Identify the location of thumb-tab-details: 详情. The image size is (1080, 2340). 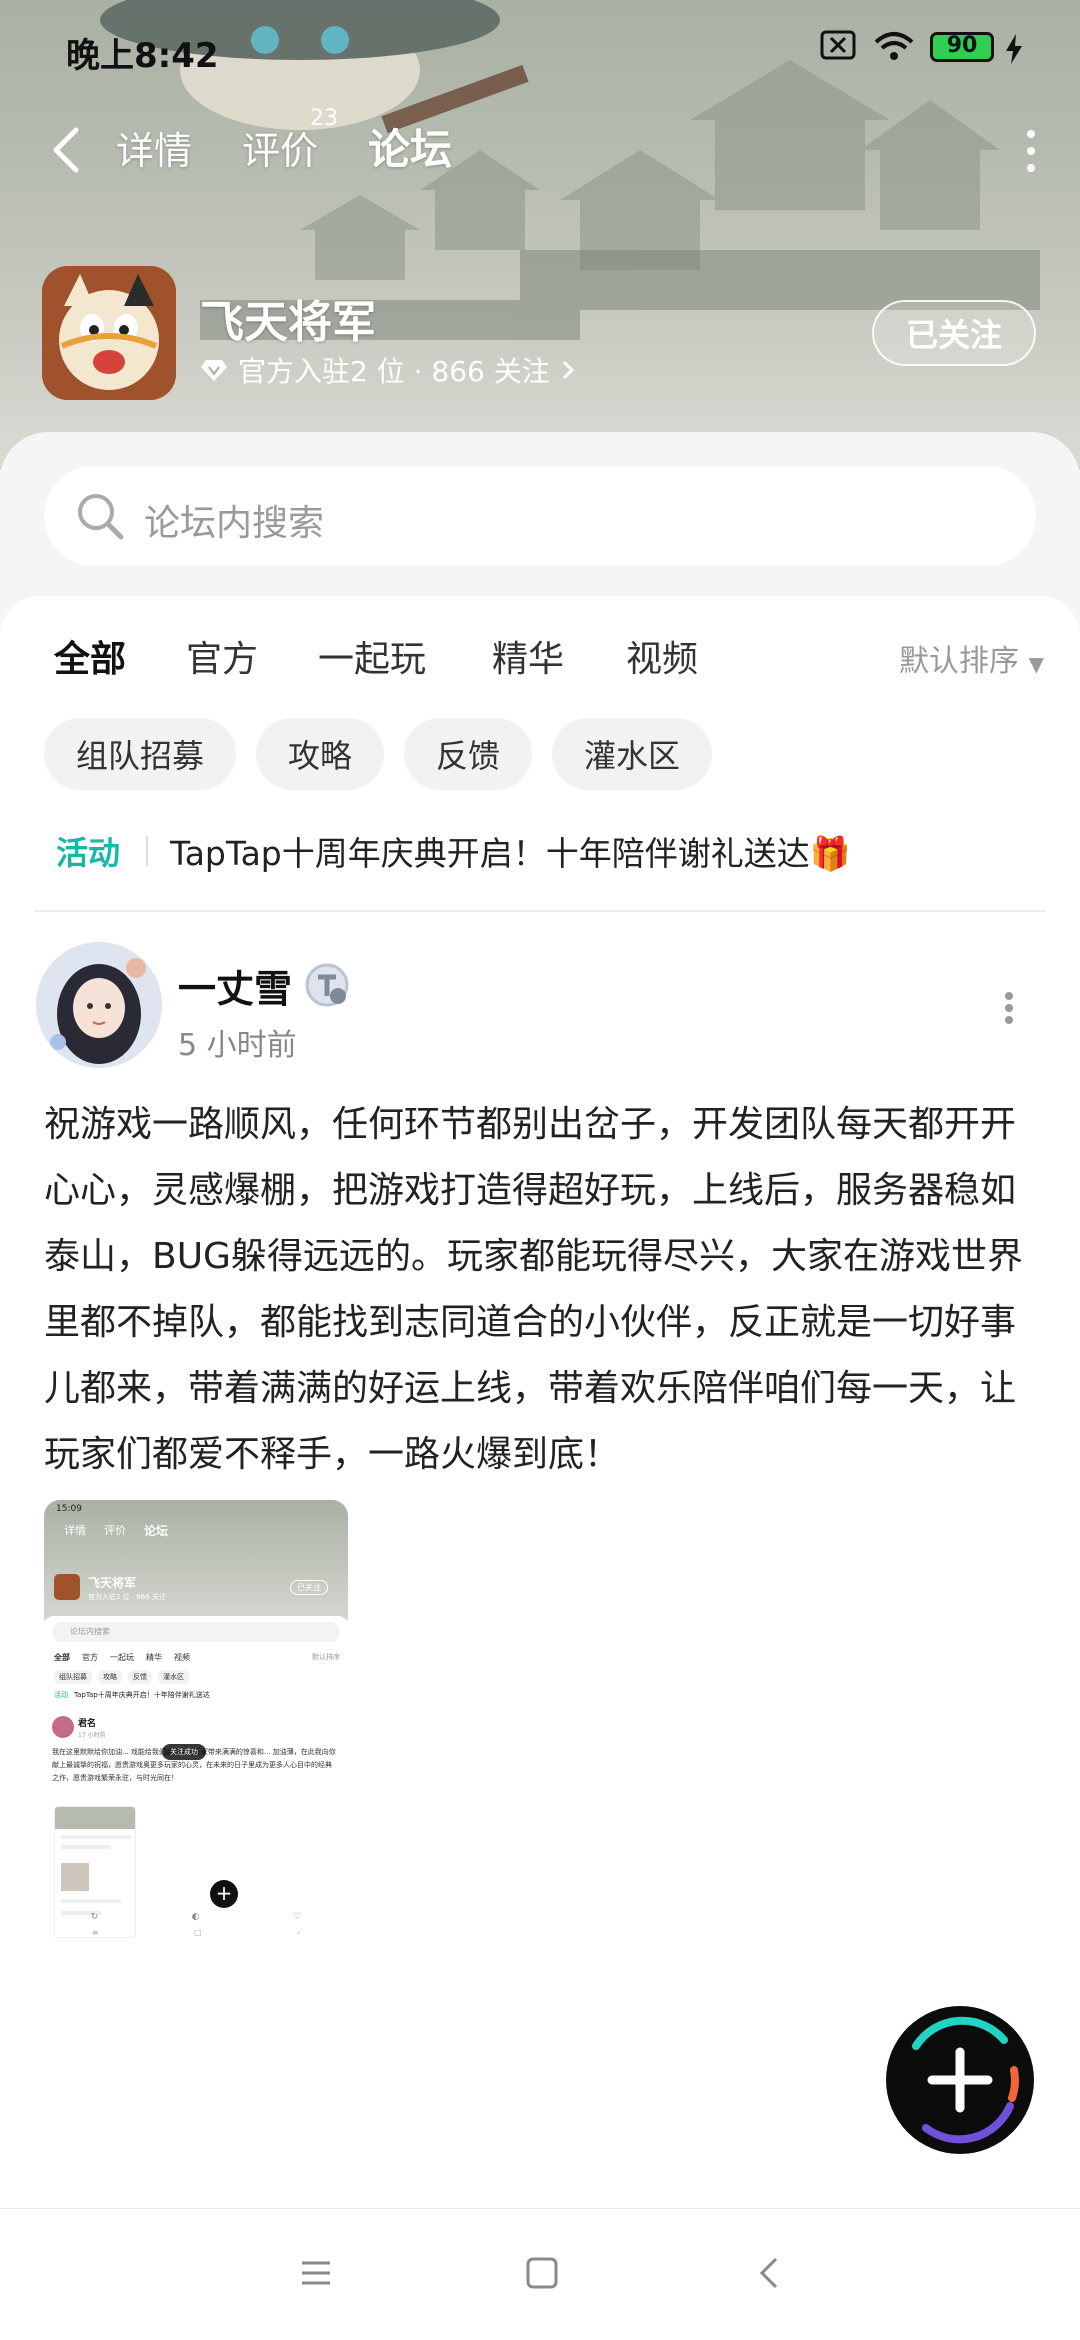
(75, 1530).